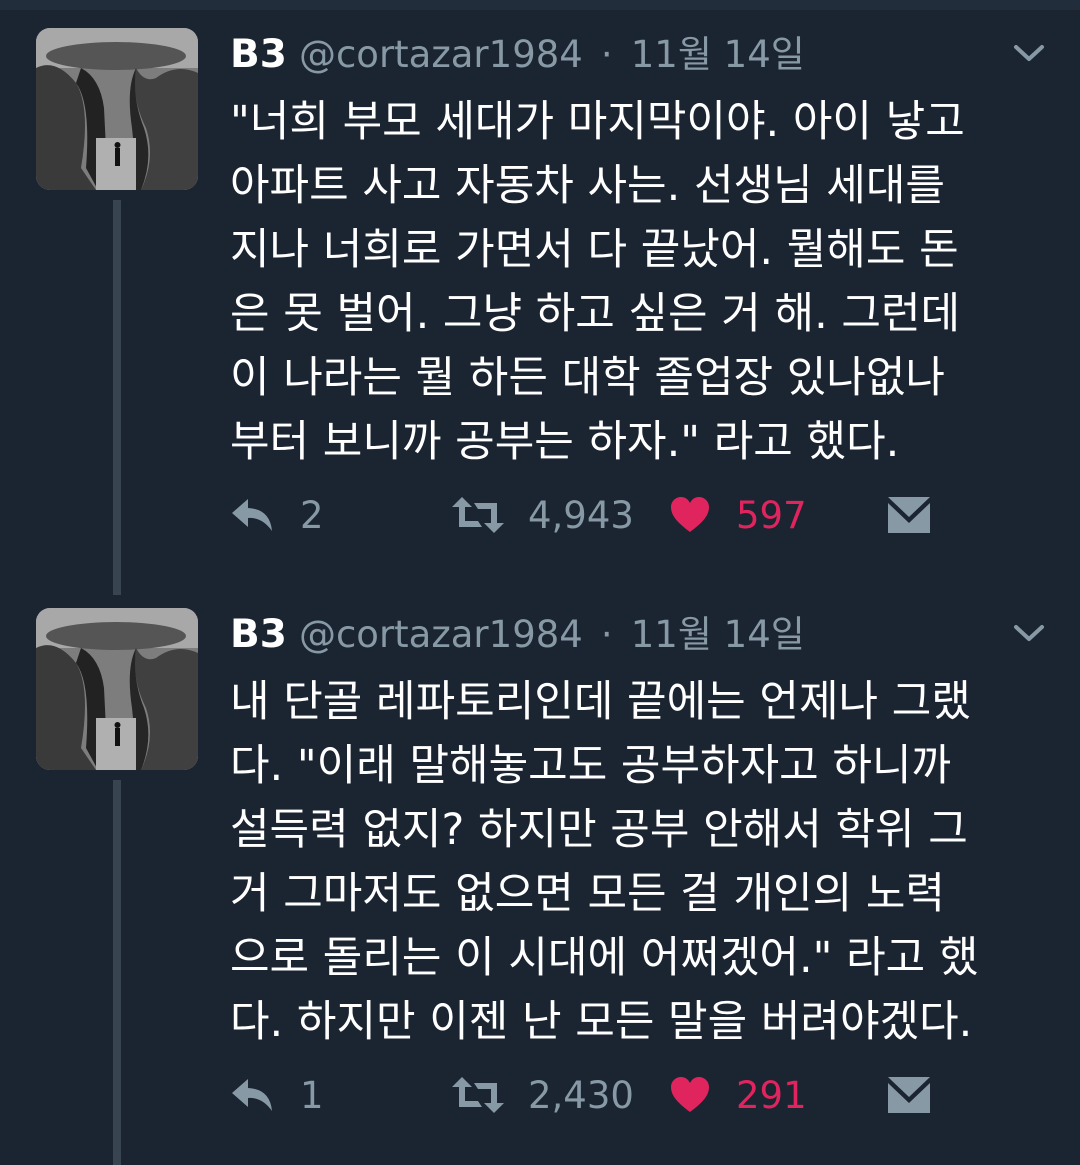 The width and height of the screenshot is (1080, 1165). Describe the element at coordinates (277, 515) in the screenshot. I see `reply-button: 2` at that location.